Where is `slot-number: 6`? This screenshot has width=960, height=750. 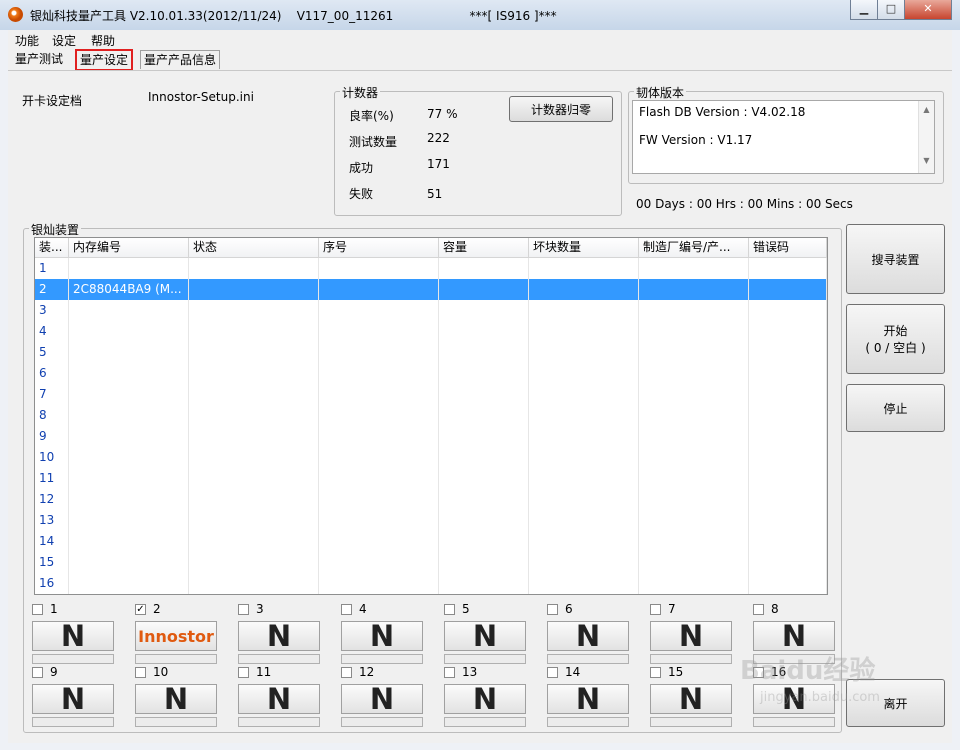
slot-number: 6 is located at coordinates (569, 609).